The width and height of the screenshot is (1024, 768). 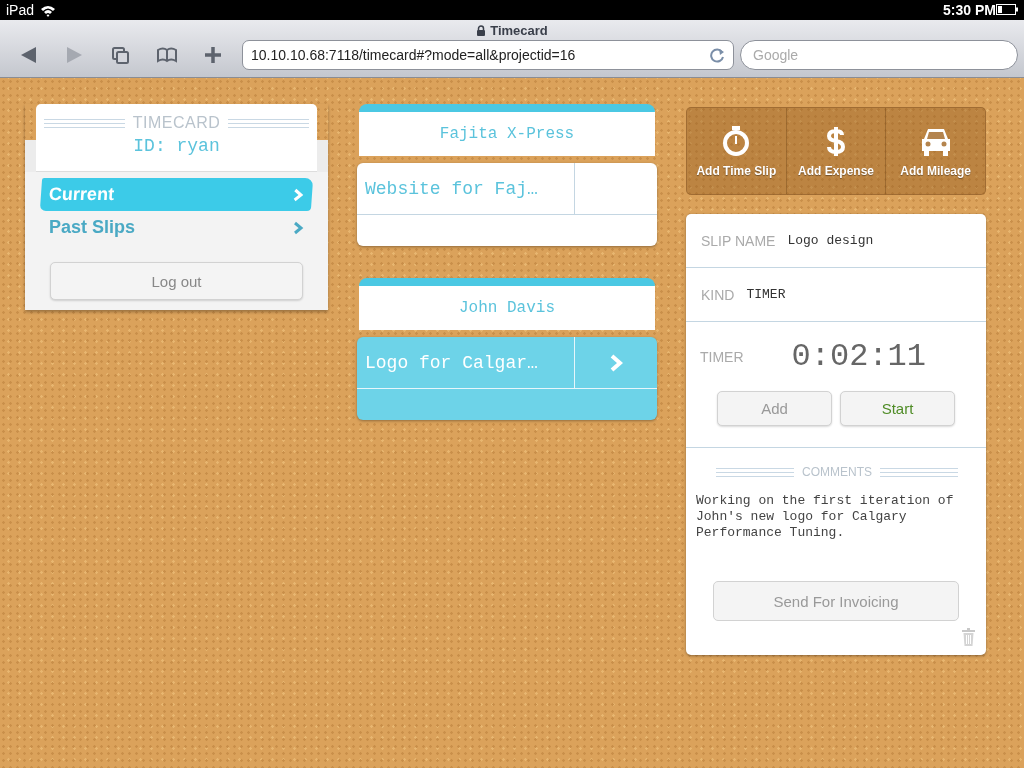 I want to click on status-time: 5:30 PM, so click(x=969, y=10).